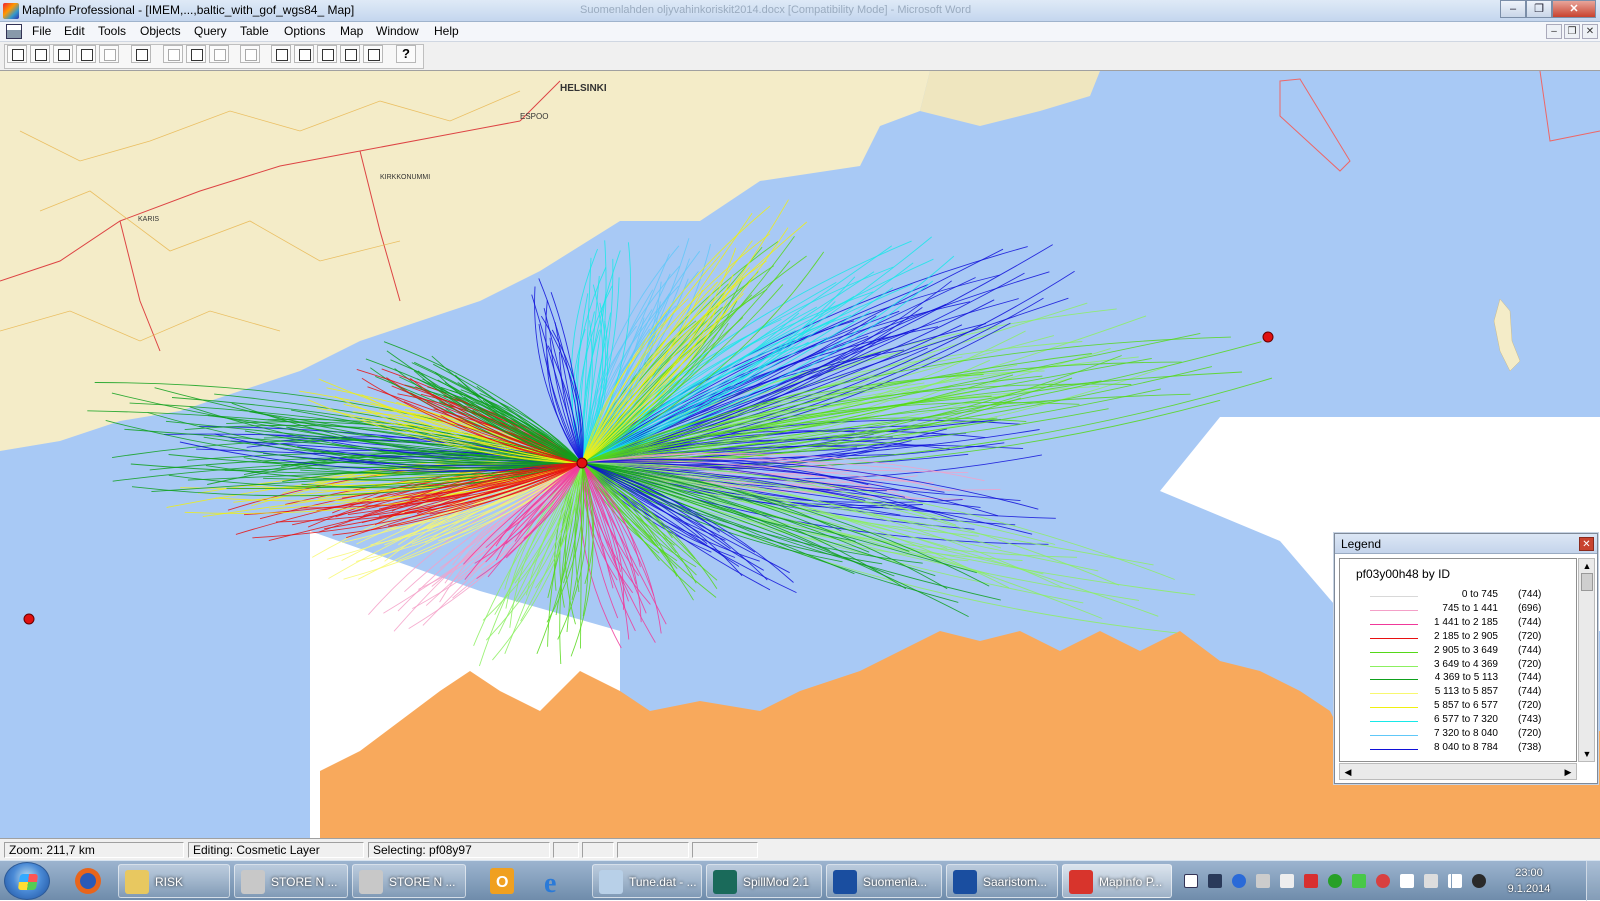  What do you see at coordinates (776, 882) in the screenshot?
I see `taskbar-task-label: SpillMod 2.1` at bounding box center [776, 882].